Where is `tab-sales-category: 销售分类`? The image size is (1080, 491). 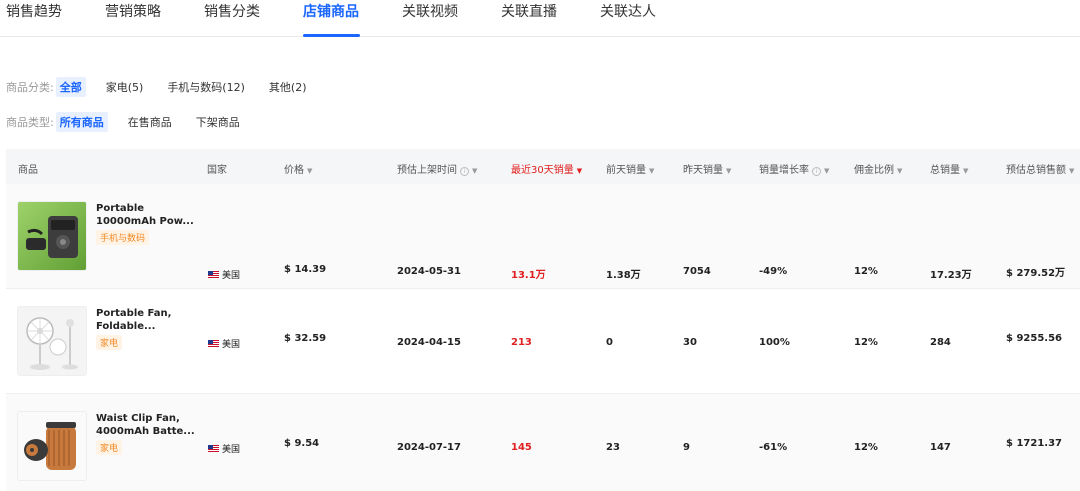
tab-sales-category: 销售分类 is located at coordinates (232, 19).